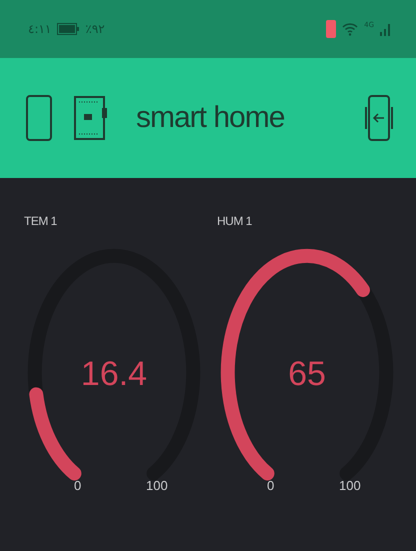 This screenshot has width=416, height=551. Describe the element at coordinates (91, 118) in the screenshot. I see `board-icon` at that location.